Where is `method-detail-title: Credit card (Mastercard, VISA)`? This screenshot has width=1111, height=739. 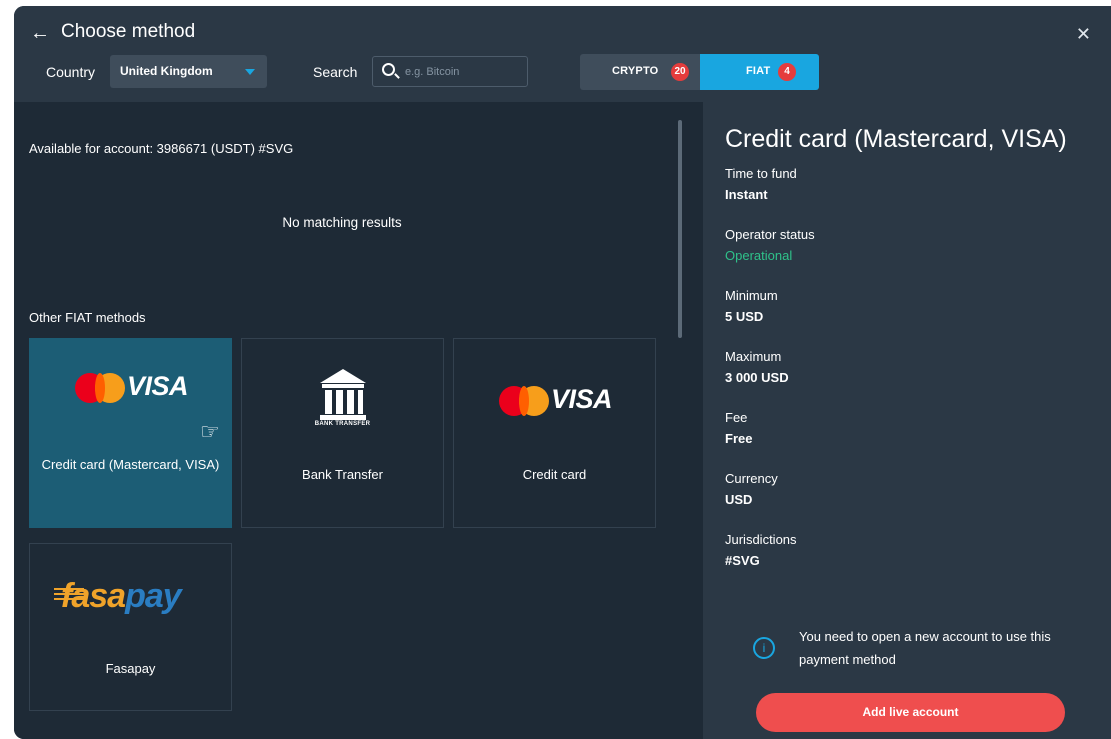
method-detail-title: Credit card (Mastercard, VISA) is located at coordinates (896, 139).